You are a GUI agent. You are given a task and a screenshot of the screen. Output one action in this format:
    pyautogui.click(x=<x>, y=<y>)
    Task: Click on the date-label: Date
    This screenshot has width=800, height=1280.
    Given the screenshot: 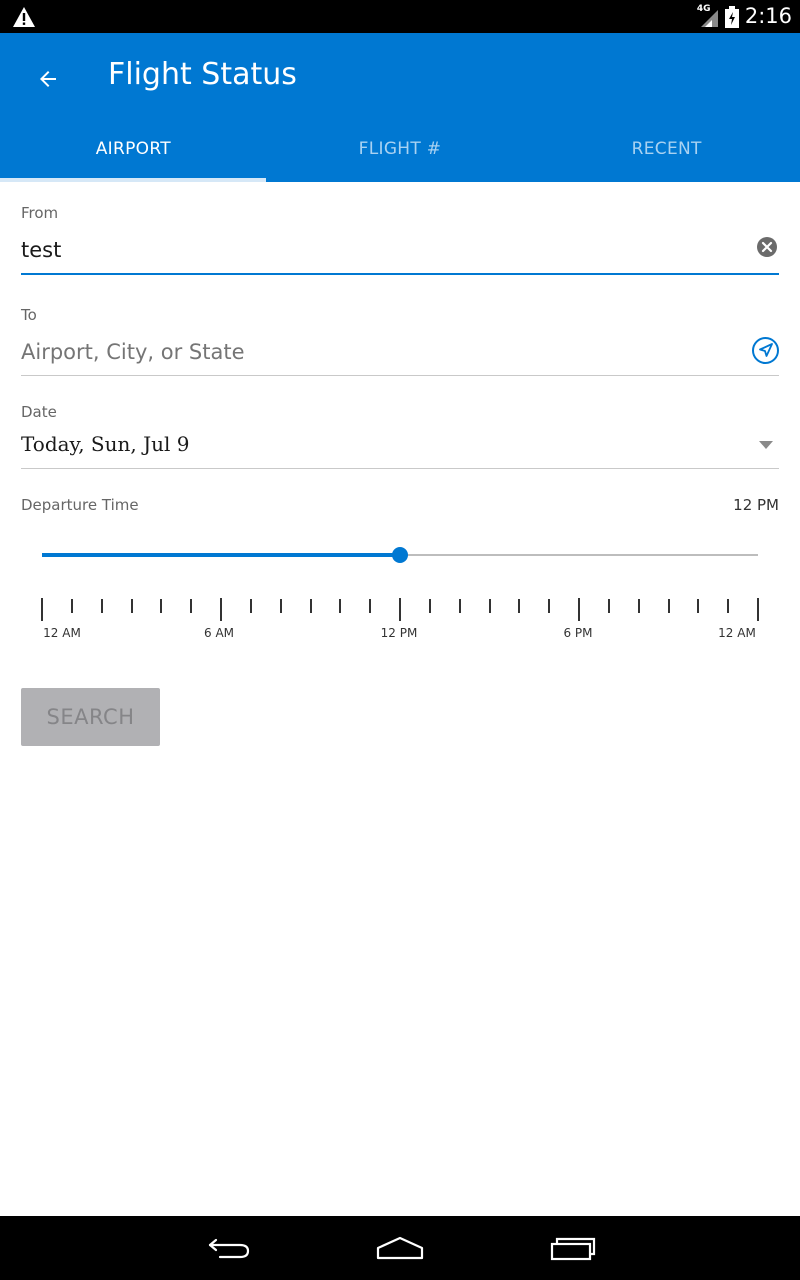 What is the action you would take?
    pyautogui.click(x=39, y=412)
    